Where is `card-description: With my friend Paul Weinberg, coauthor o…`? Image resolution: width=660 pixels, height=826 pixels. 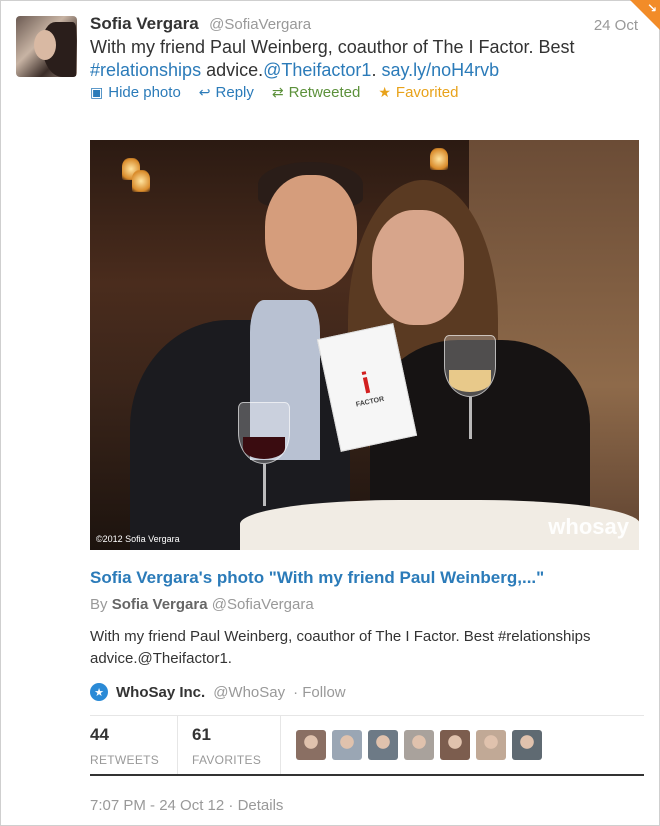 card-description: With my friend Paul Weinberg, coauthor o… is located at coordinates (340, 647).